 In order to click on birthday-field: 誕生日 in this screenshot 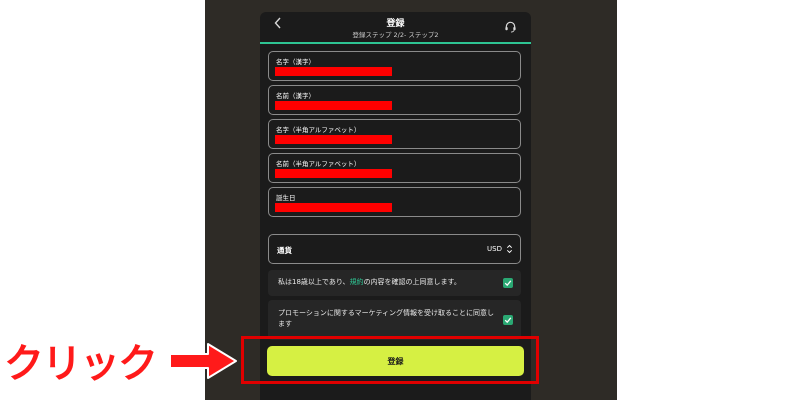, I will do `click(394, 202)`.